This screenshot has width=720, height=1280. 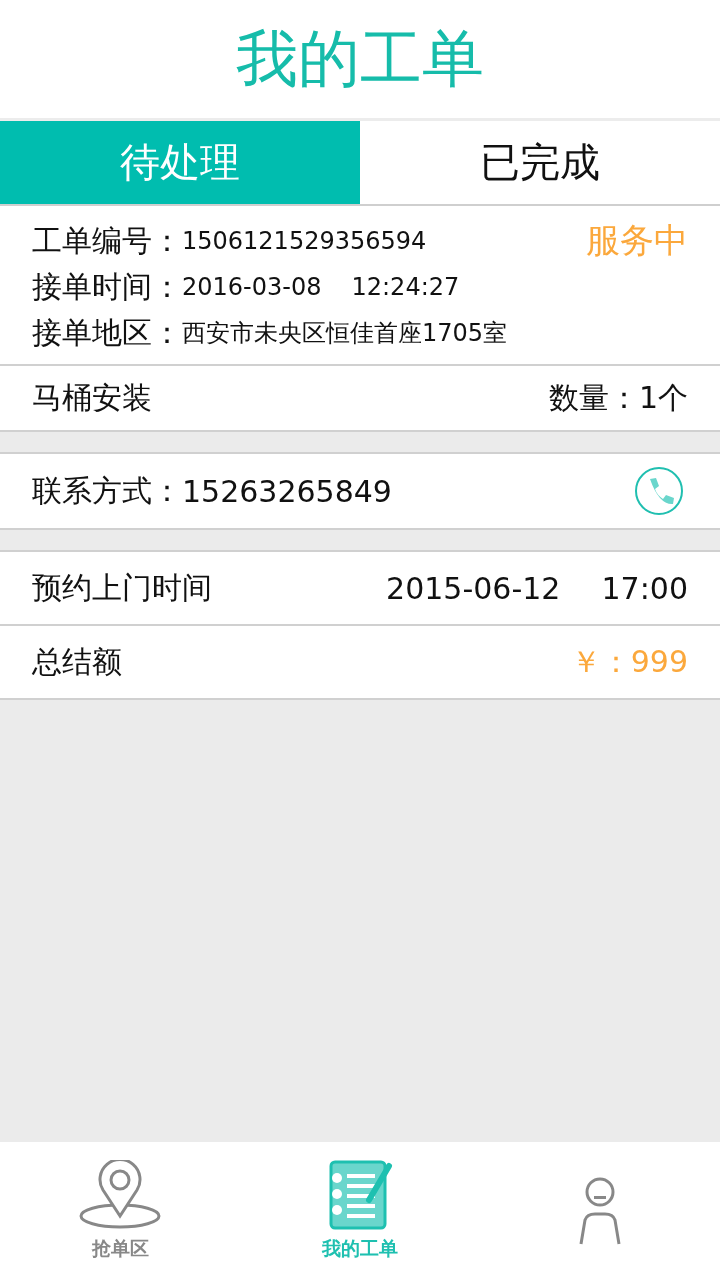 What do you see at coordinates (360, 1195) in the screenshot?
I see `notebook-icon` at bounding box center [360, 1195].